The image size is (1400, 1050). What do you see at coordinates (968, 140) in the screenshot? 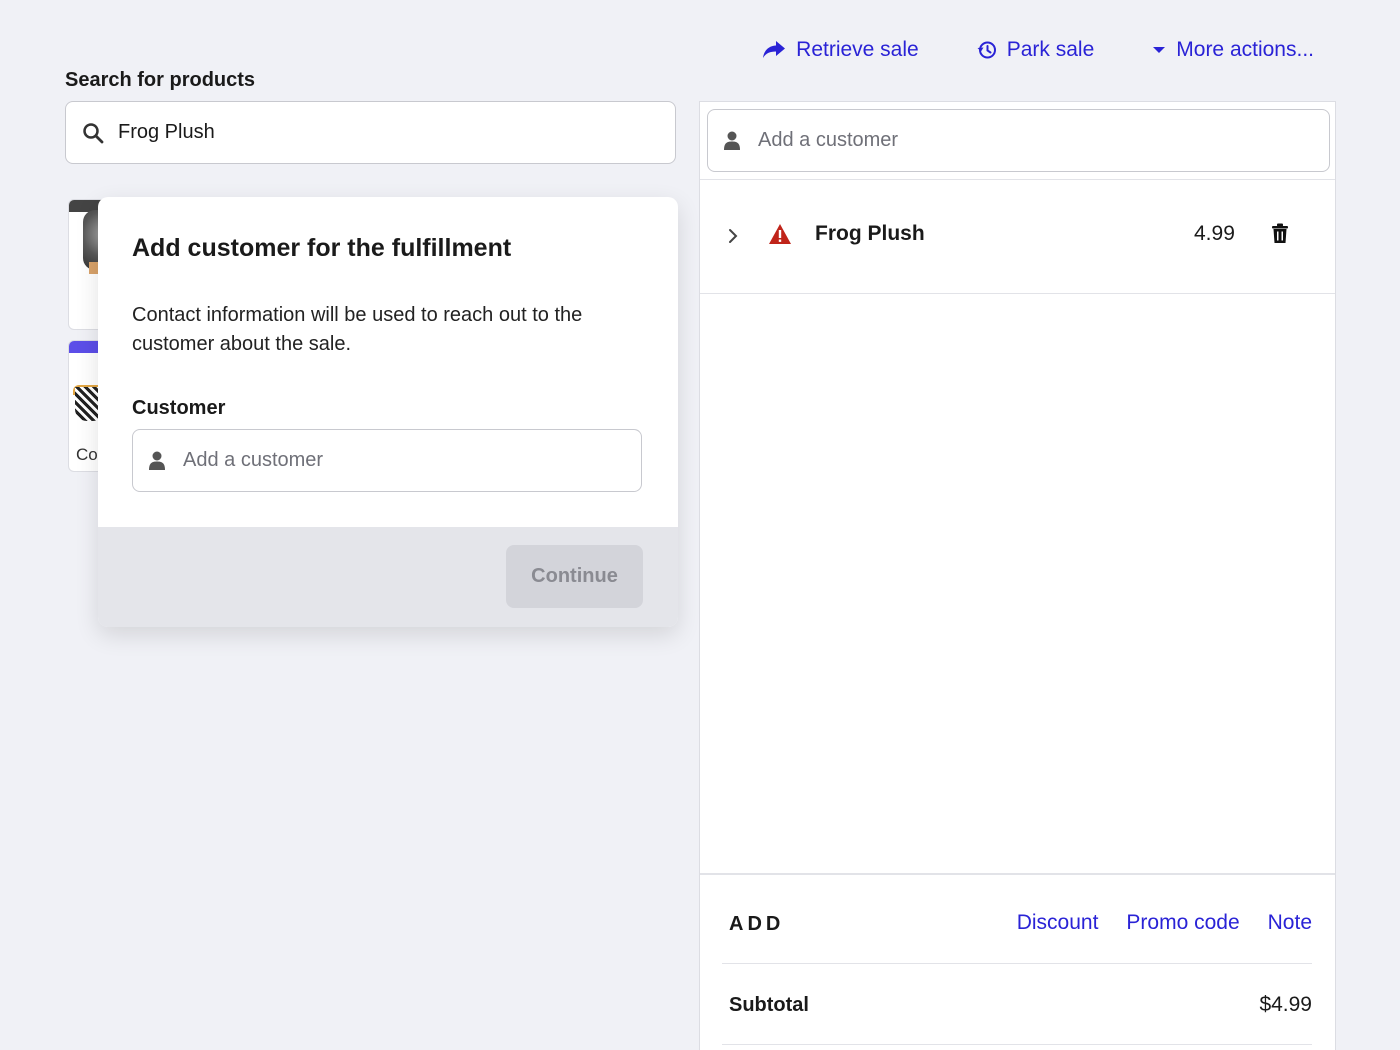
I see `cart-customer-input` at bounding box center [968, 140].